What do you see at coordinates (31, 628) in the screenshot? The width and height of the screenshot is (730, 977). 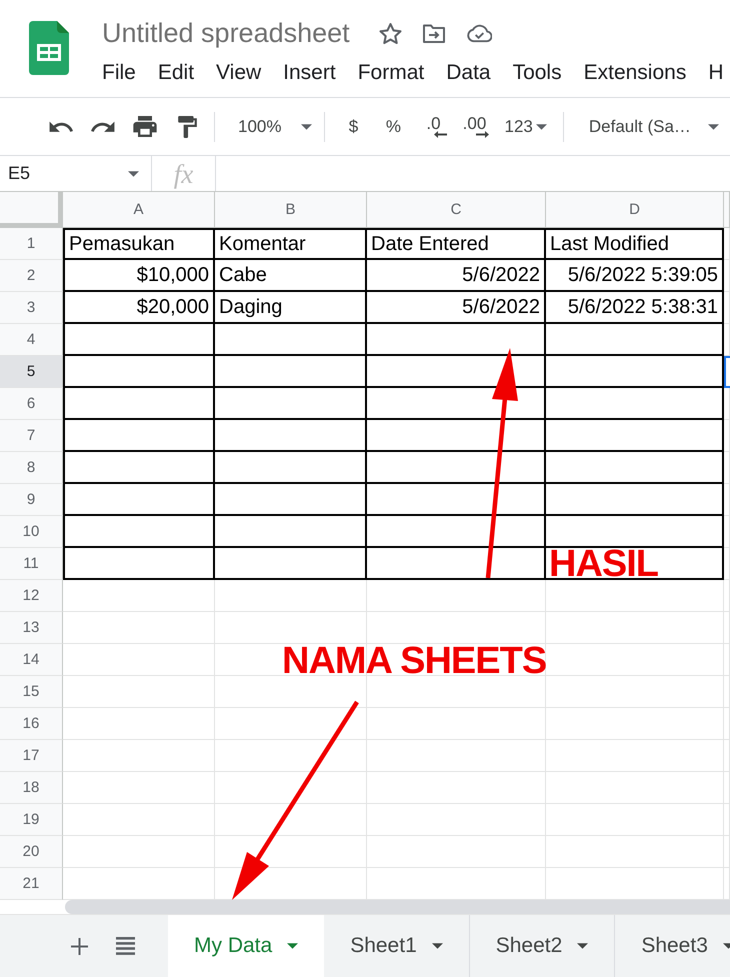 I see `row-header: 13` at bounding box center [31, 628].